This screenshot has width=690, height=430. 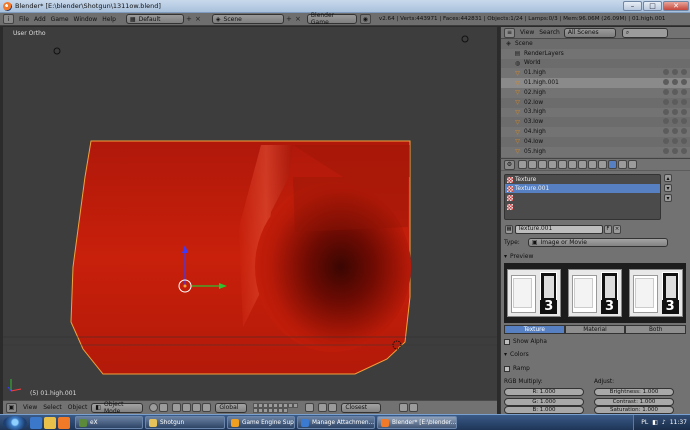 I want to click on outliner-display-mode-select: All Scenes, so click(x=589, y=32).